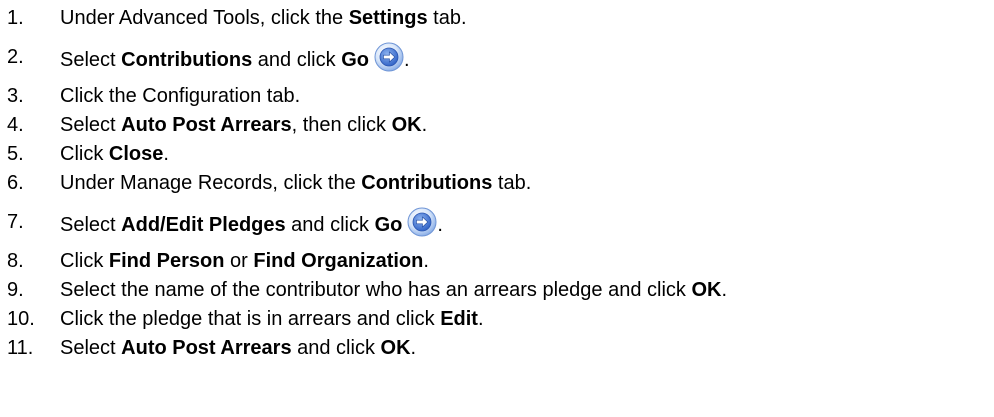 This screenshot has width=994, height=417. What do you see at coordinates (204, 18) in the screenshot?
I see `step-text-fragment: Under Advanced Tools, click the` at bounding box center [204, 18].